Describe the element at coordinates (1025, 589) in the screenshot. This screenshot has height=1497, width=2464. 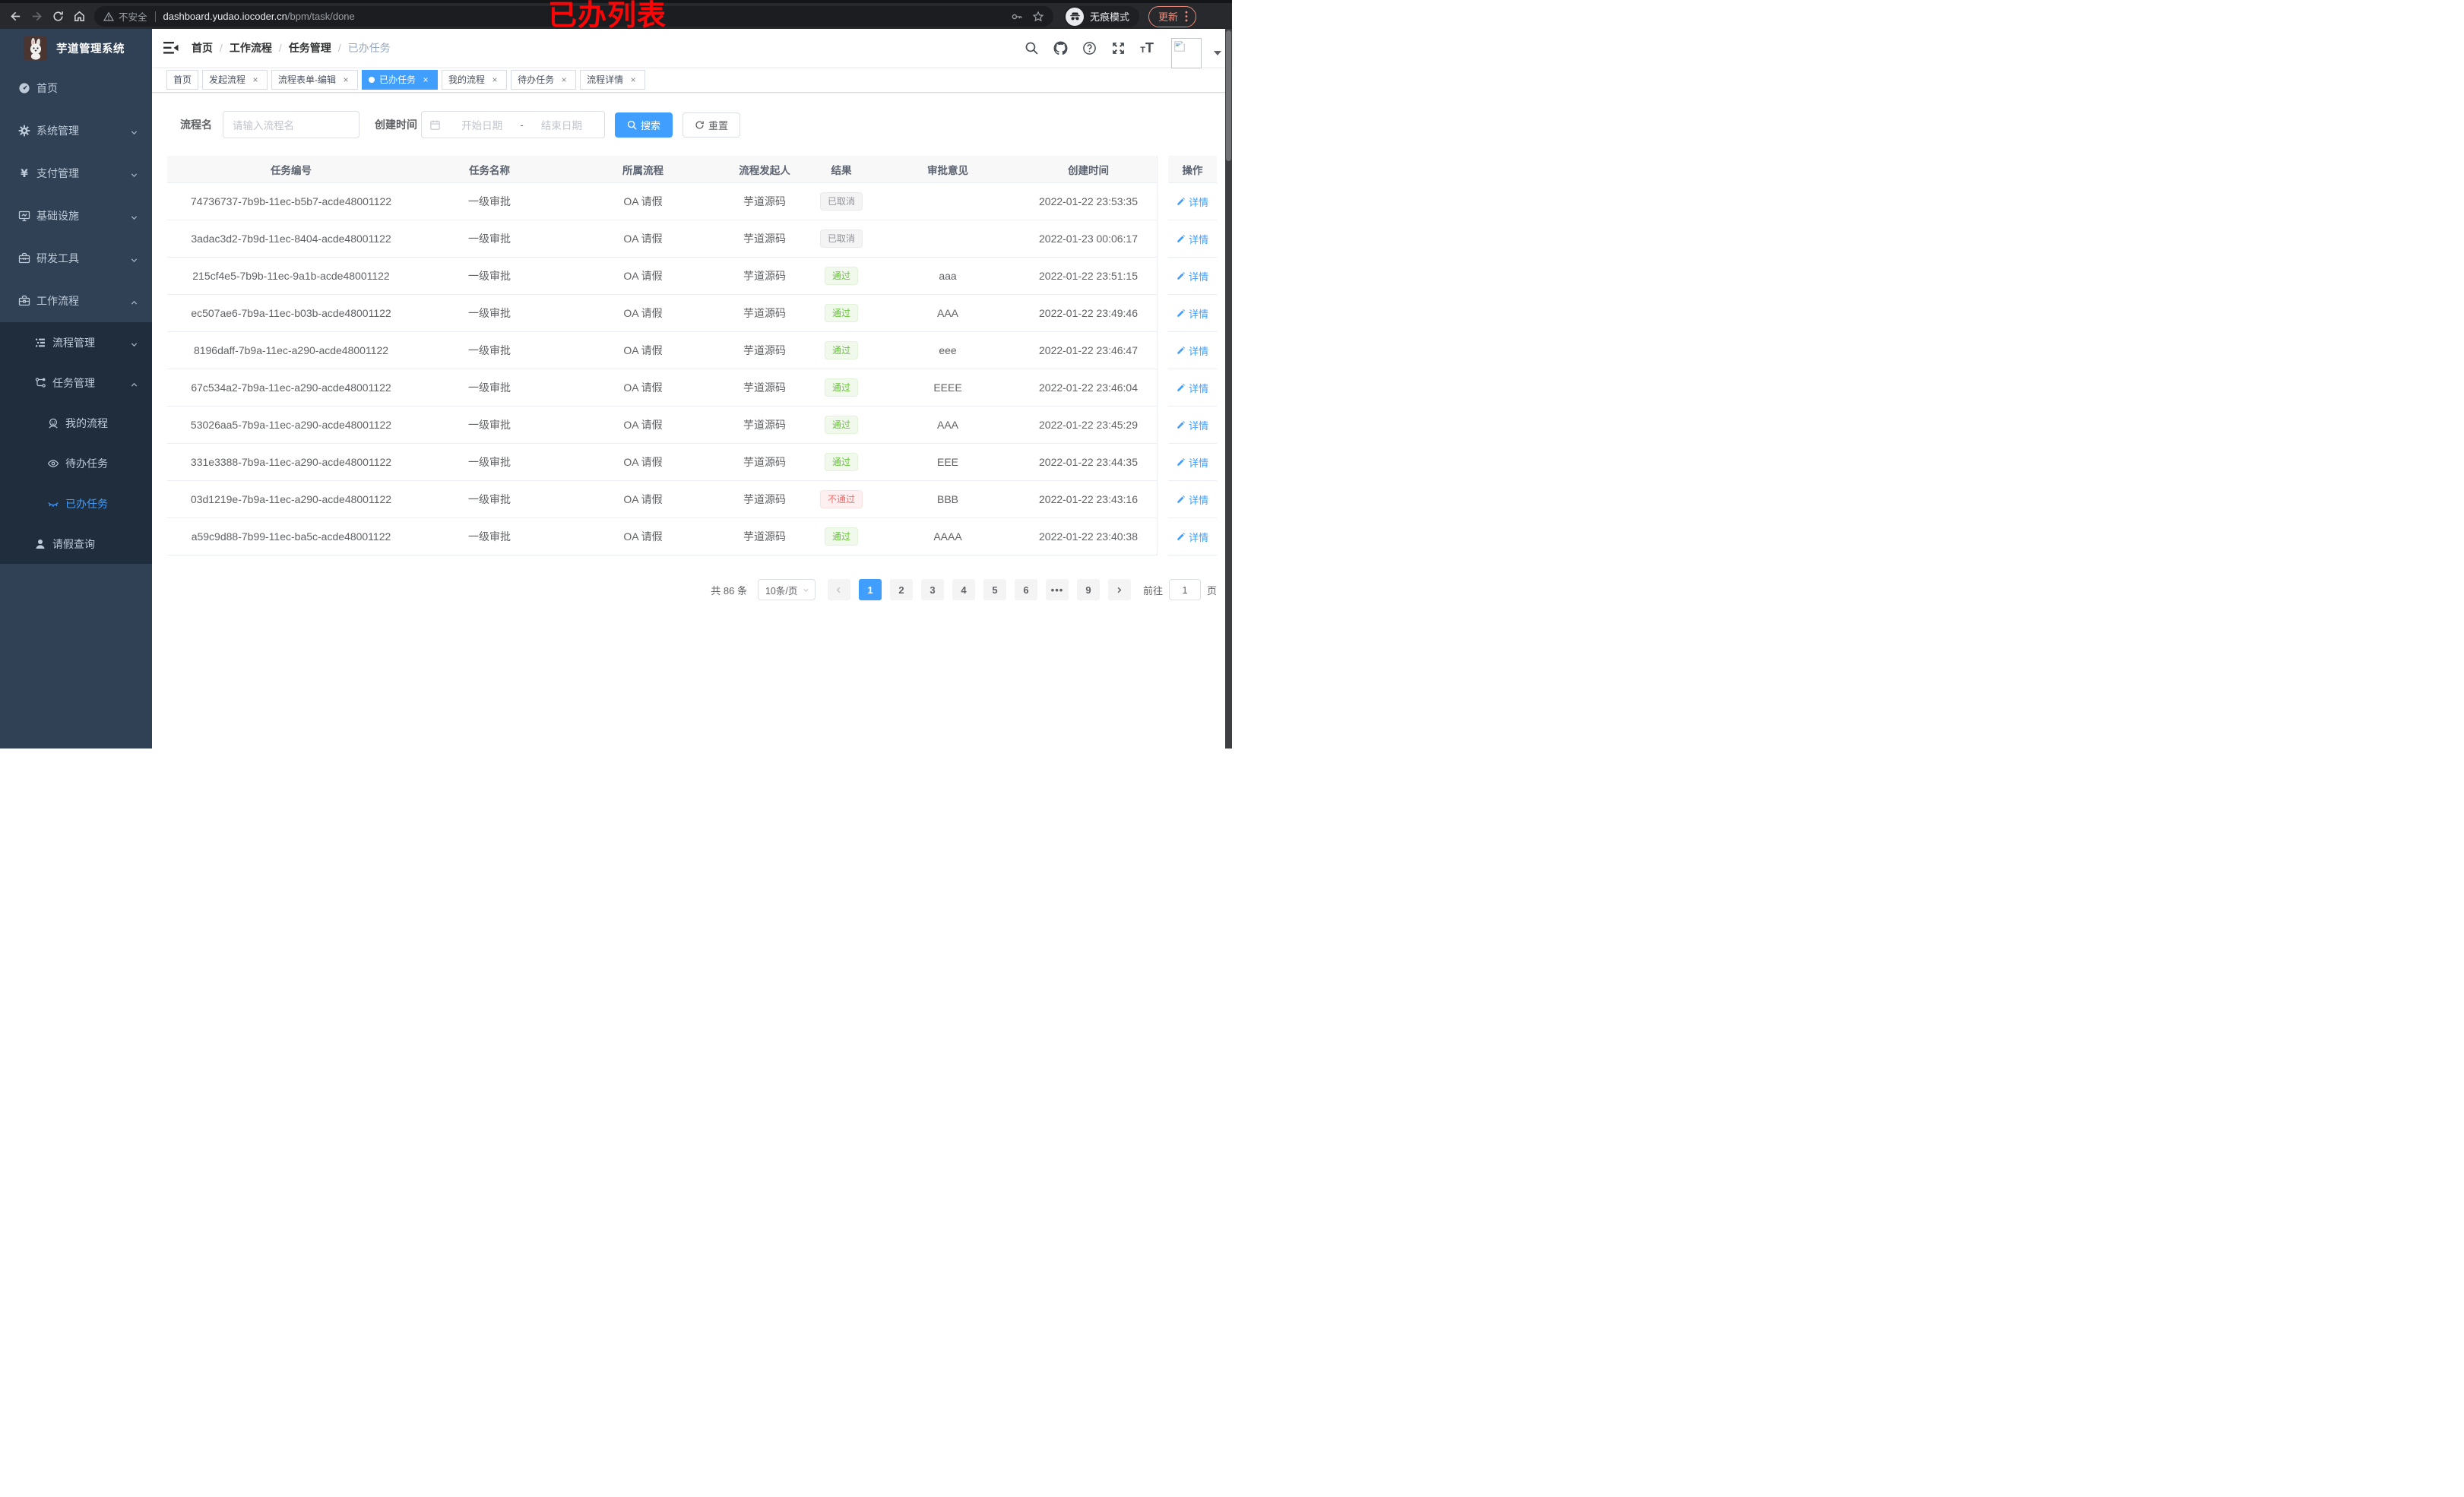
I see `page-button-6: 6` at that location.